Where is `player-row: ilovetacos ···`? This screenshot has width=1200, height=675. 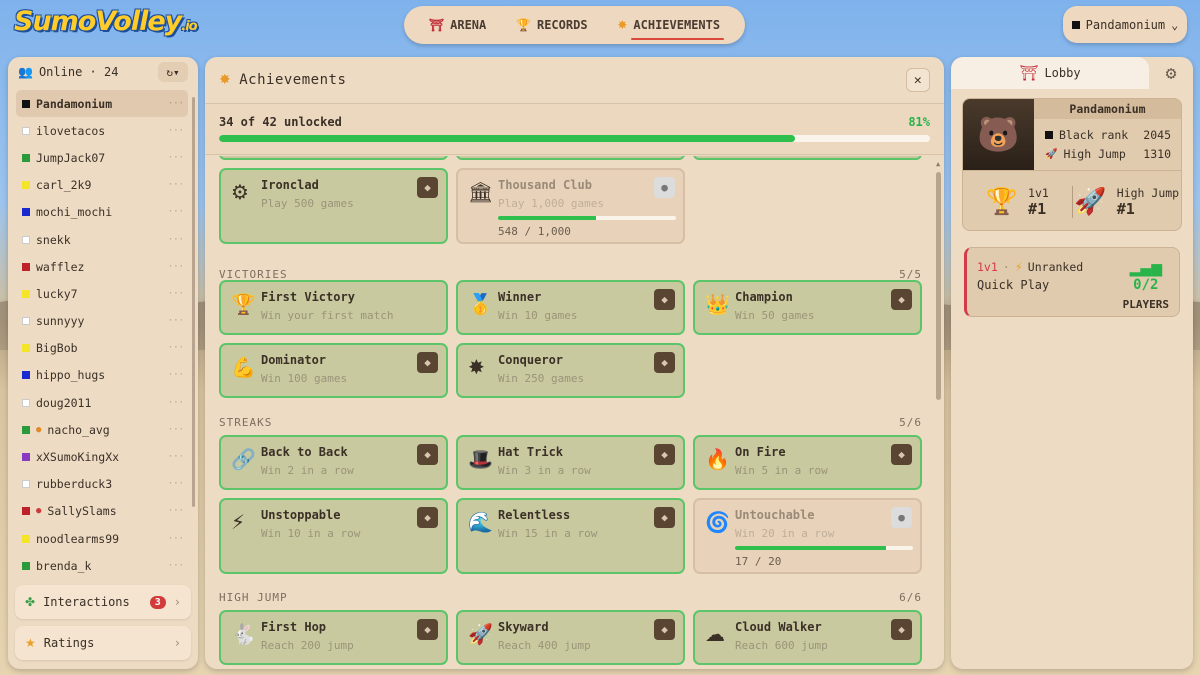 player-row: ilovetacos ··· is located at coordinates (102, 130).